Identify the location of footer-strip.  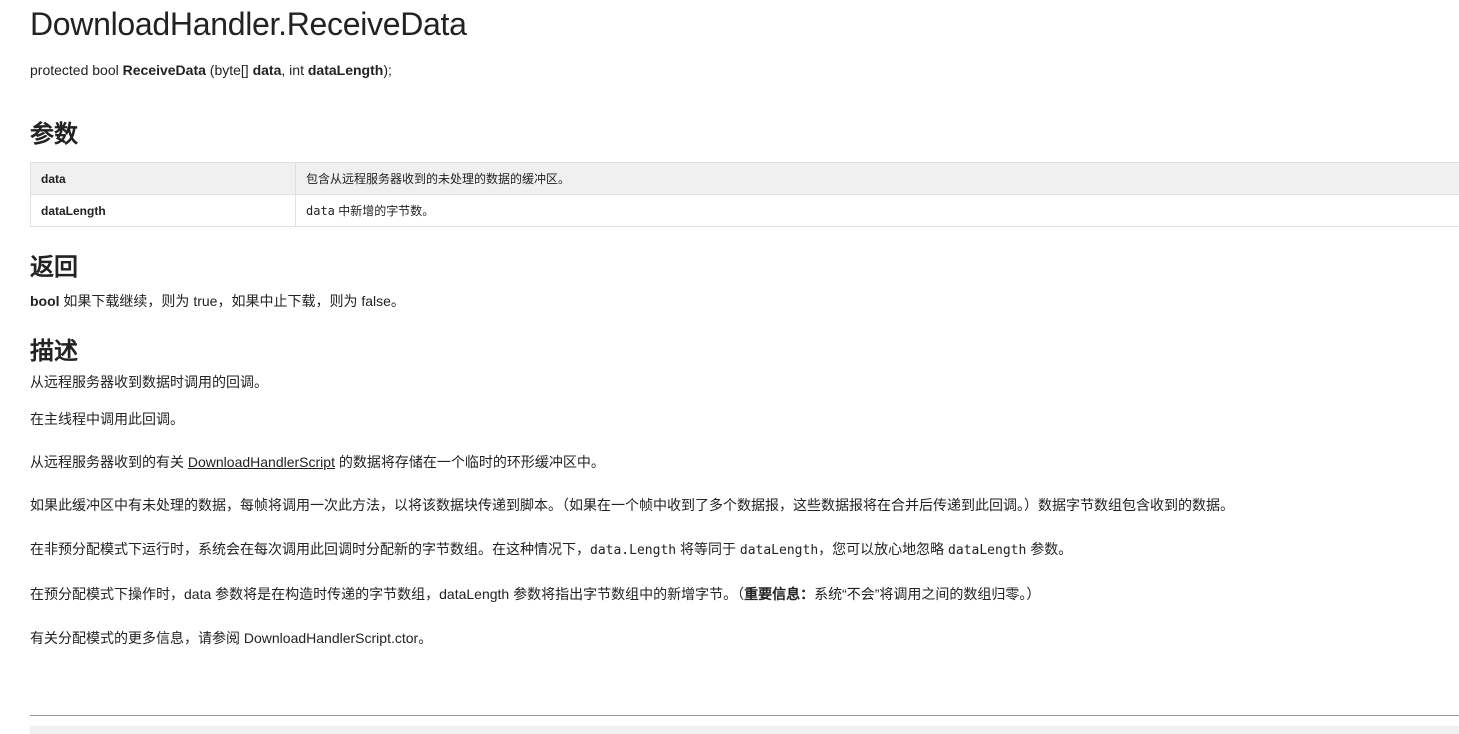
(744, 730).